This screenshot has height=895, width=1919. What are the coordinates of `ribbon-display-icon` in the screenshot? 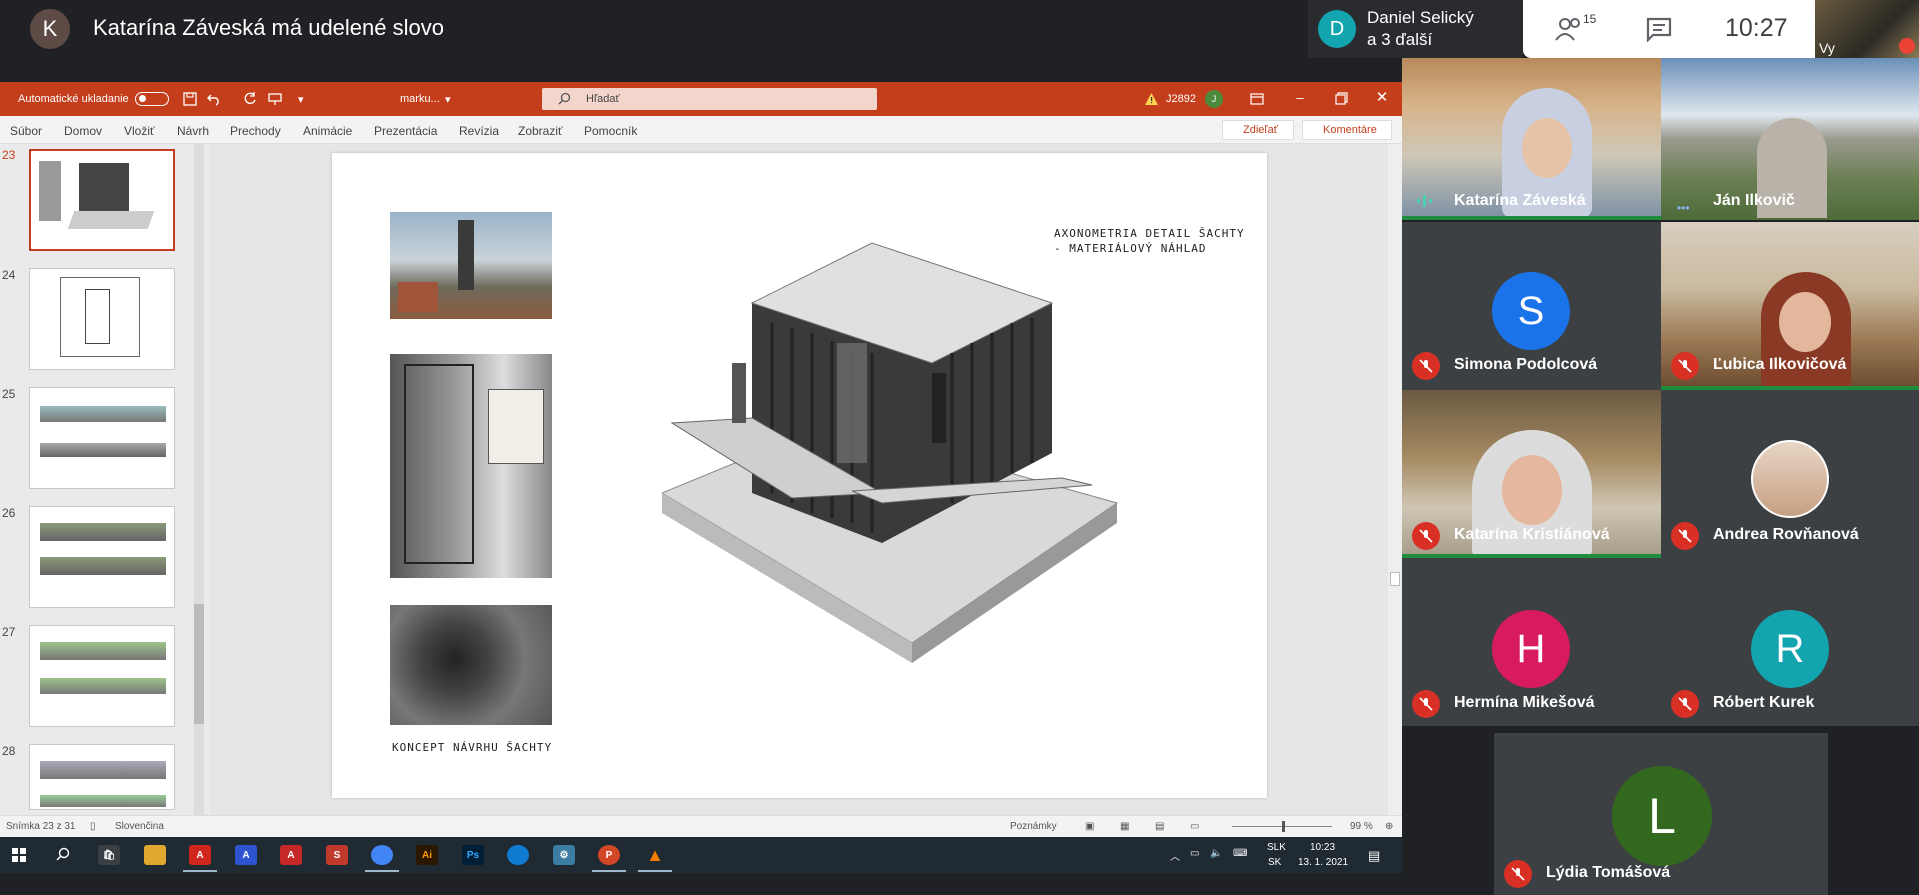 It's located at (1257, 99).